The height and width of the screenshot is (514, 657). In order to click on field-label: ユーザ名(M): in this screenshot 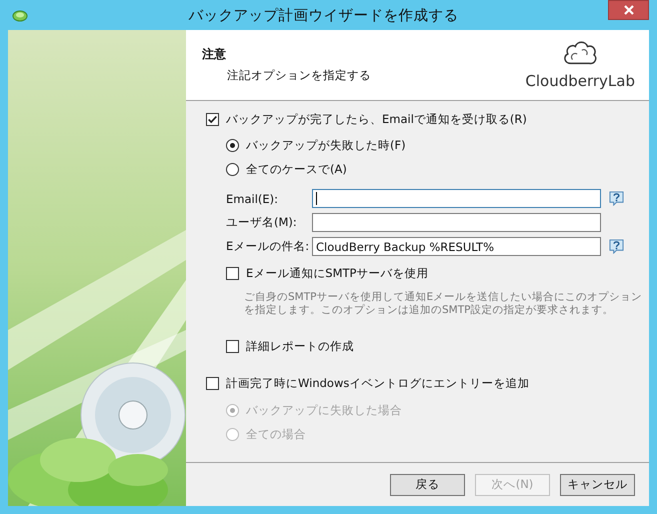, I will do `click(262, 222)`.